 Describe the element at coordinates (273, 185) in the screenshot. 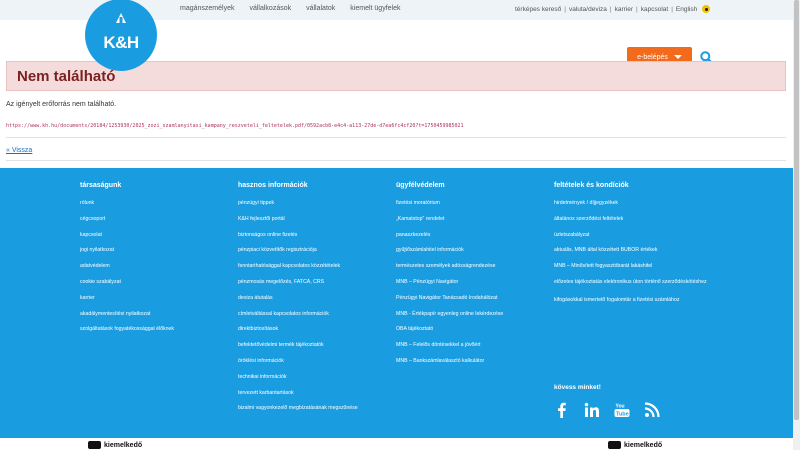

I see `footer-column-title: hasznos információk` at that location.